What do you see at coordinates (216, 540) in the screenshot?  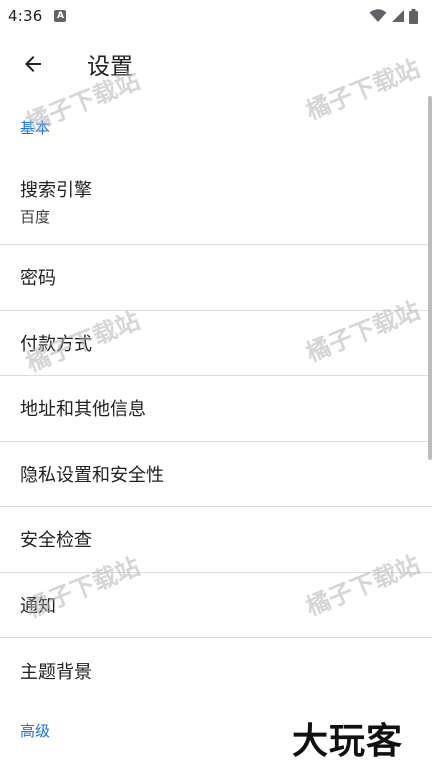 I see `setting-safety-check: 安全检查` at bounding box center [216, 540].